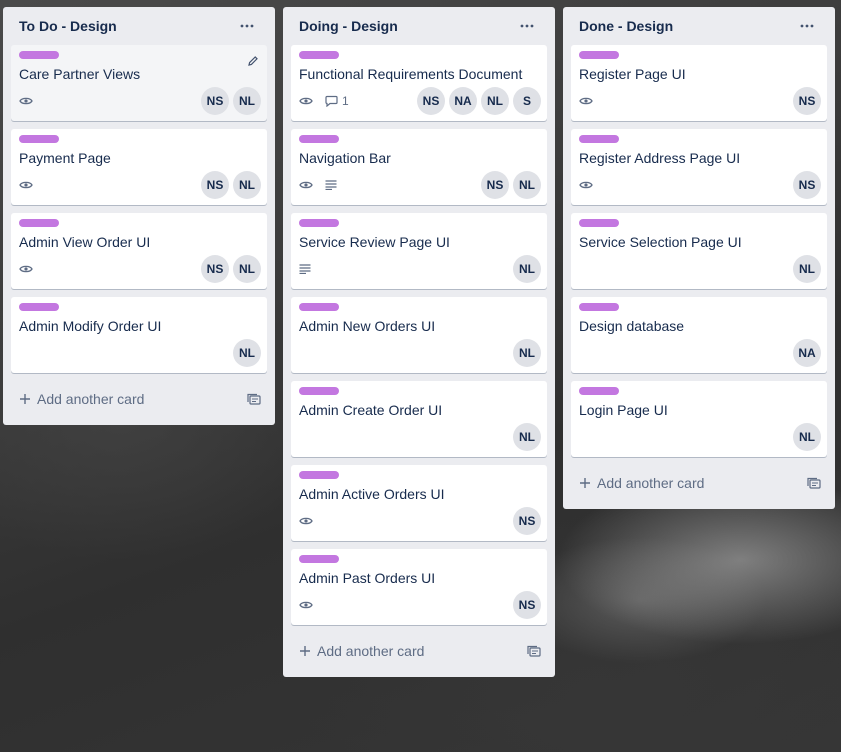 The height and width of the screenshot is (752, 841). What do you see at coordinates (65, 158) in the screenshot?
I see `card-title: Payment Page` at bounding box center [65, 158].